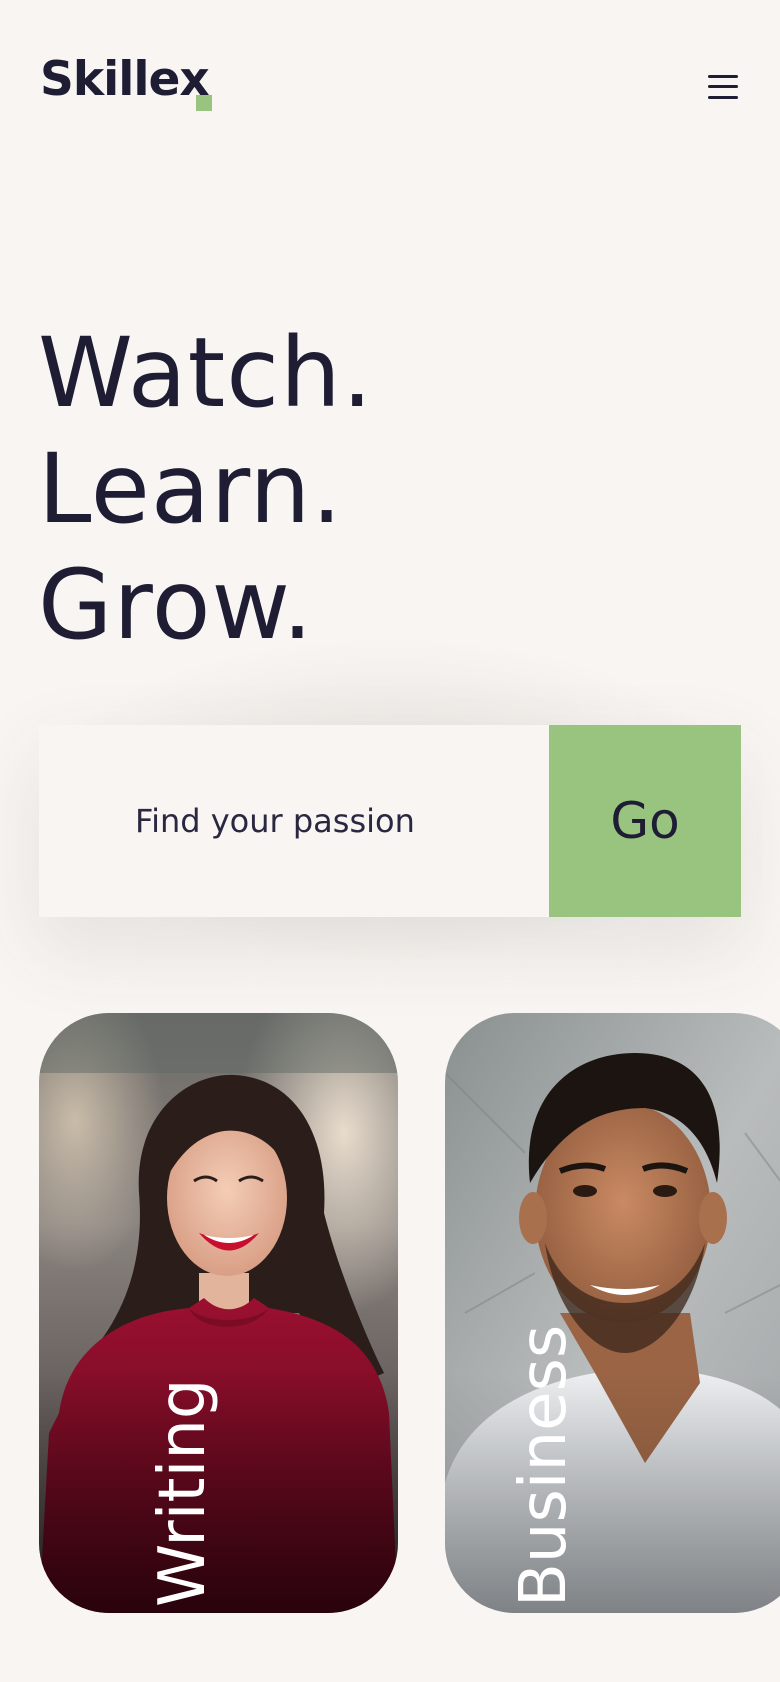  Describe the element at coordinates (206, 373) in the screenshot. I see `hero-line-watch: Watch.` at that location.